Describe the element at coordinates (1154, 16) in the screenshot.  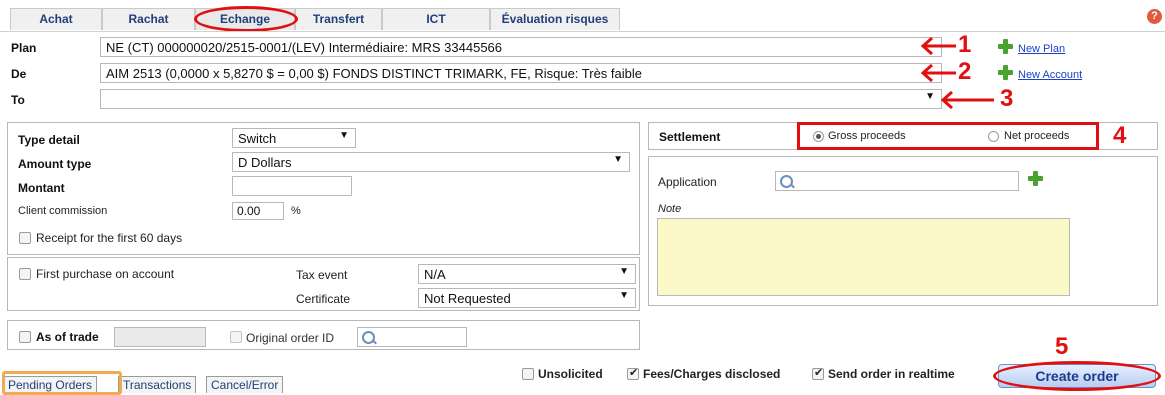
I see `help-icon: ?` at that location.